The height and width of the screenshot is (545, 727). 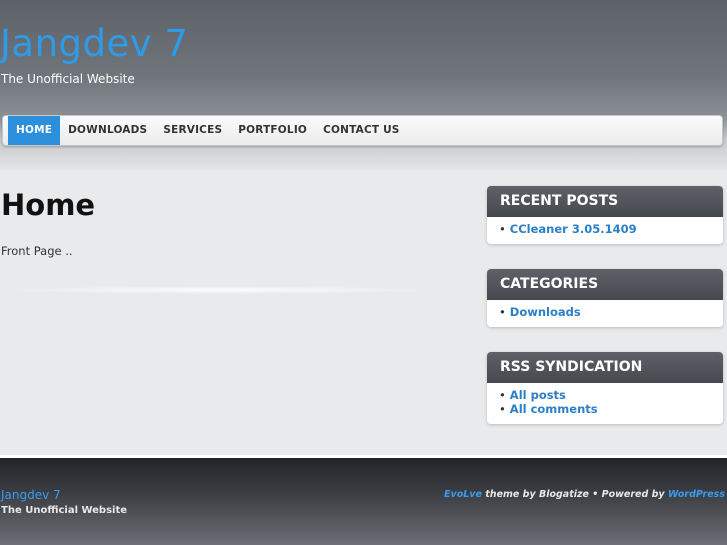 I want to click on nav-item-contact-us: CONTACT US, so click(x=361, y=130).